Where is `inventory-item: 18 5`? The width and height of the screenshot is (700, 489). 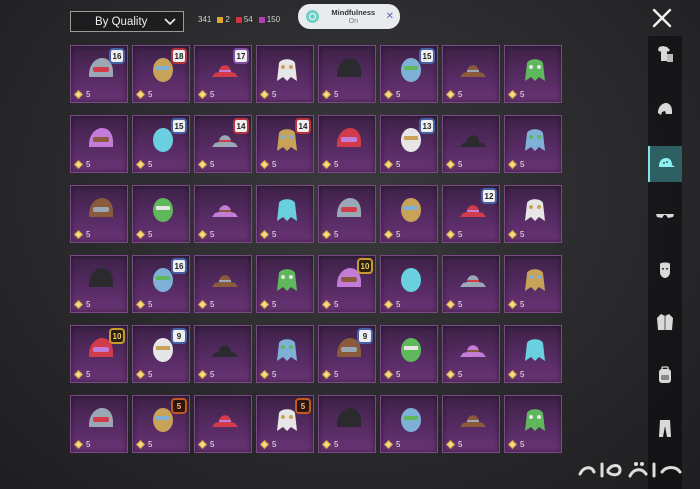
inventory-item: 18 5 is located at coordinates (161, 74).